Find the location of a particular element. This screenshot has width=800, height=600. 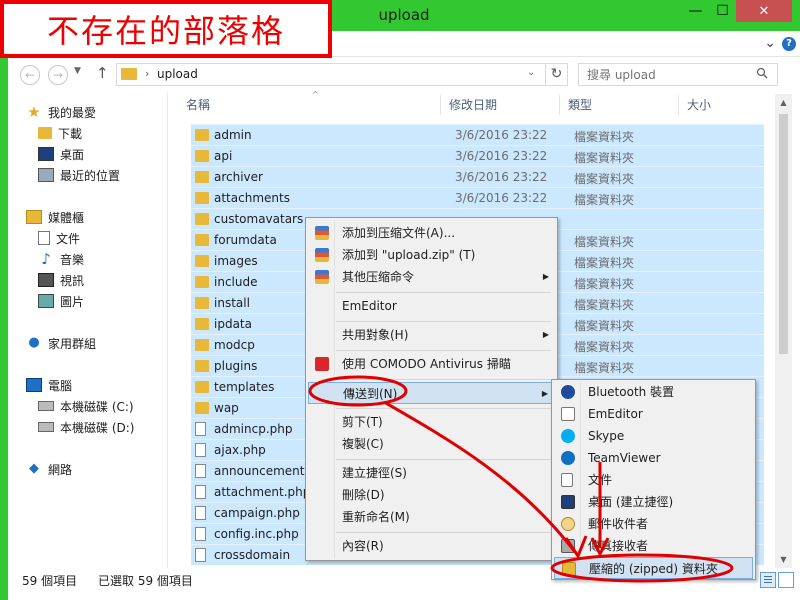

forward-button: → is located at coordinates (58, 75).